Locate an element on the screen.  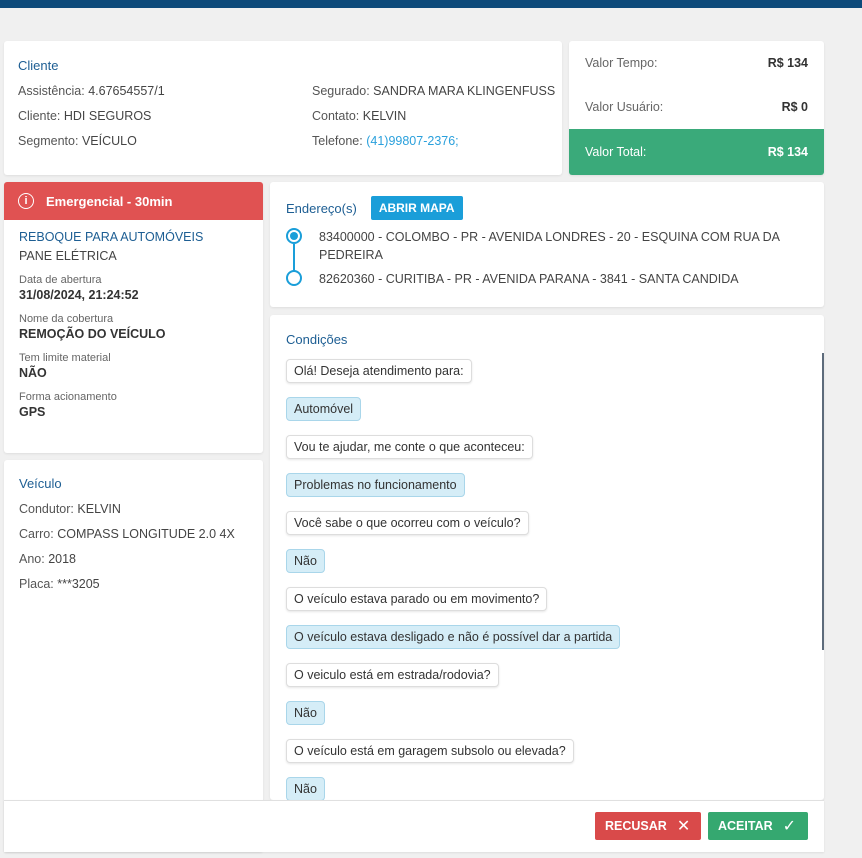
condutor-row: Condutor: KELVIN is located at coordinates (133, 509).